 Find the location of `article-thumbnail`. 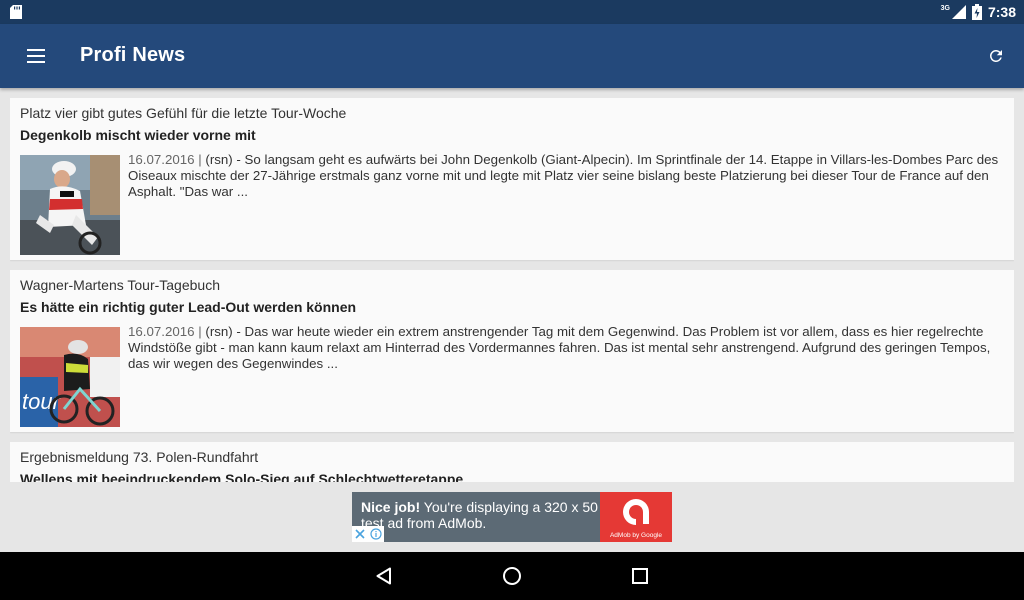

article-thumbnail is located at coordinates (70, 205).